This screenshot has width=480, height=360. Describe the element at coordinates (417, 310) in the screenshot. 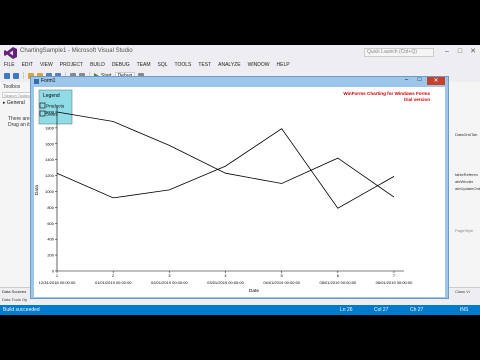

I see `status-char: Ch 27` at that location.